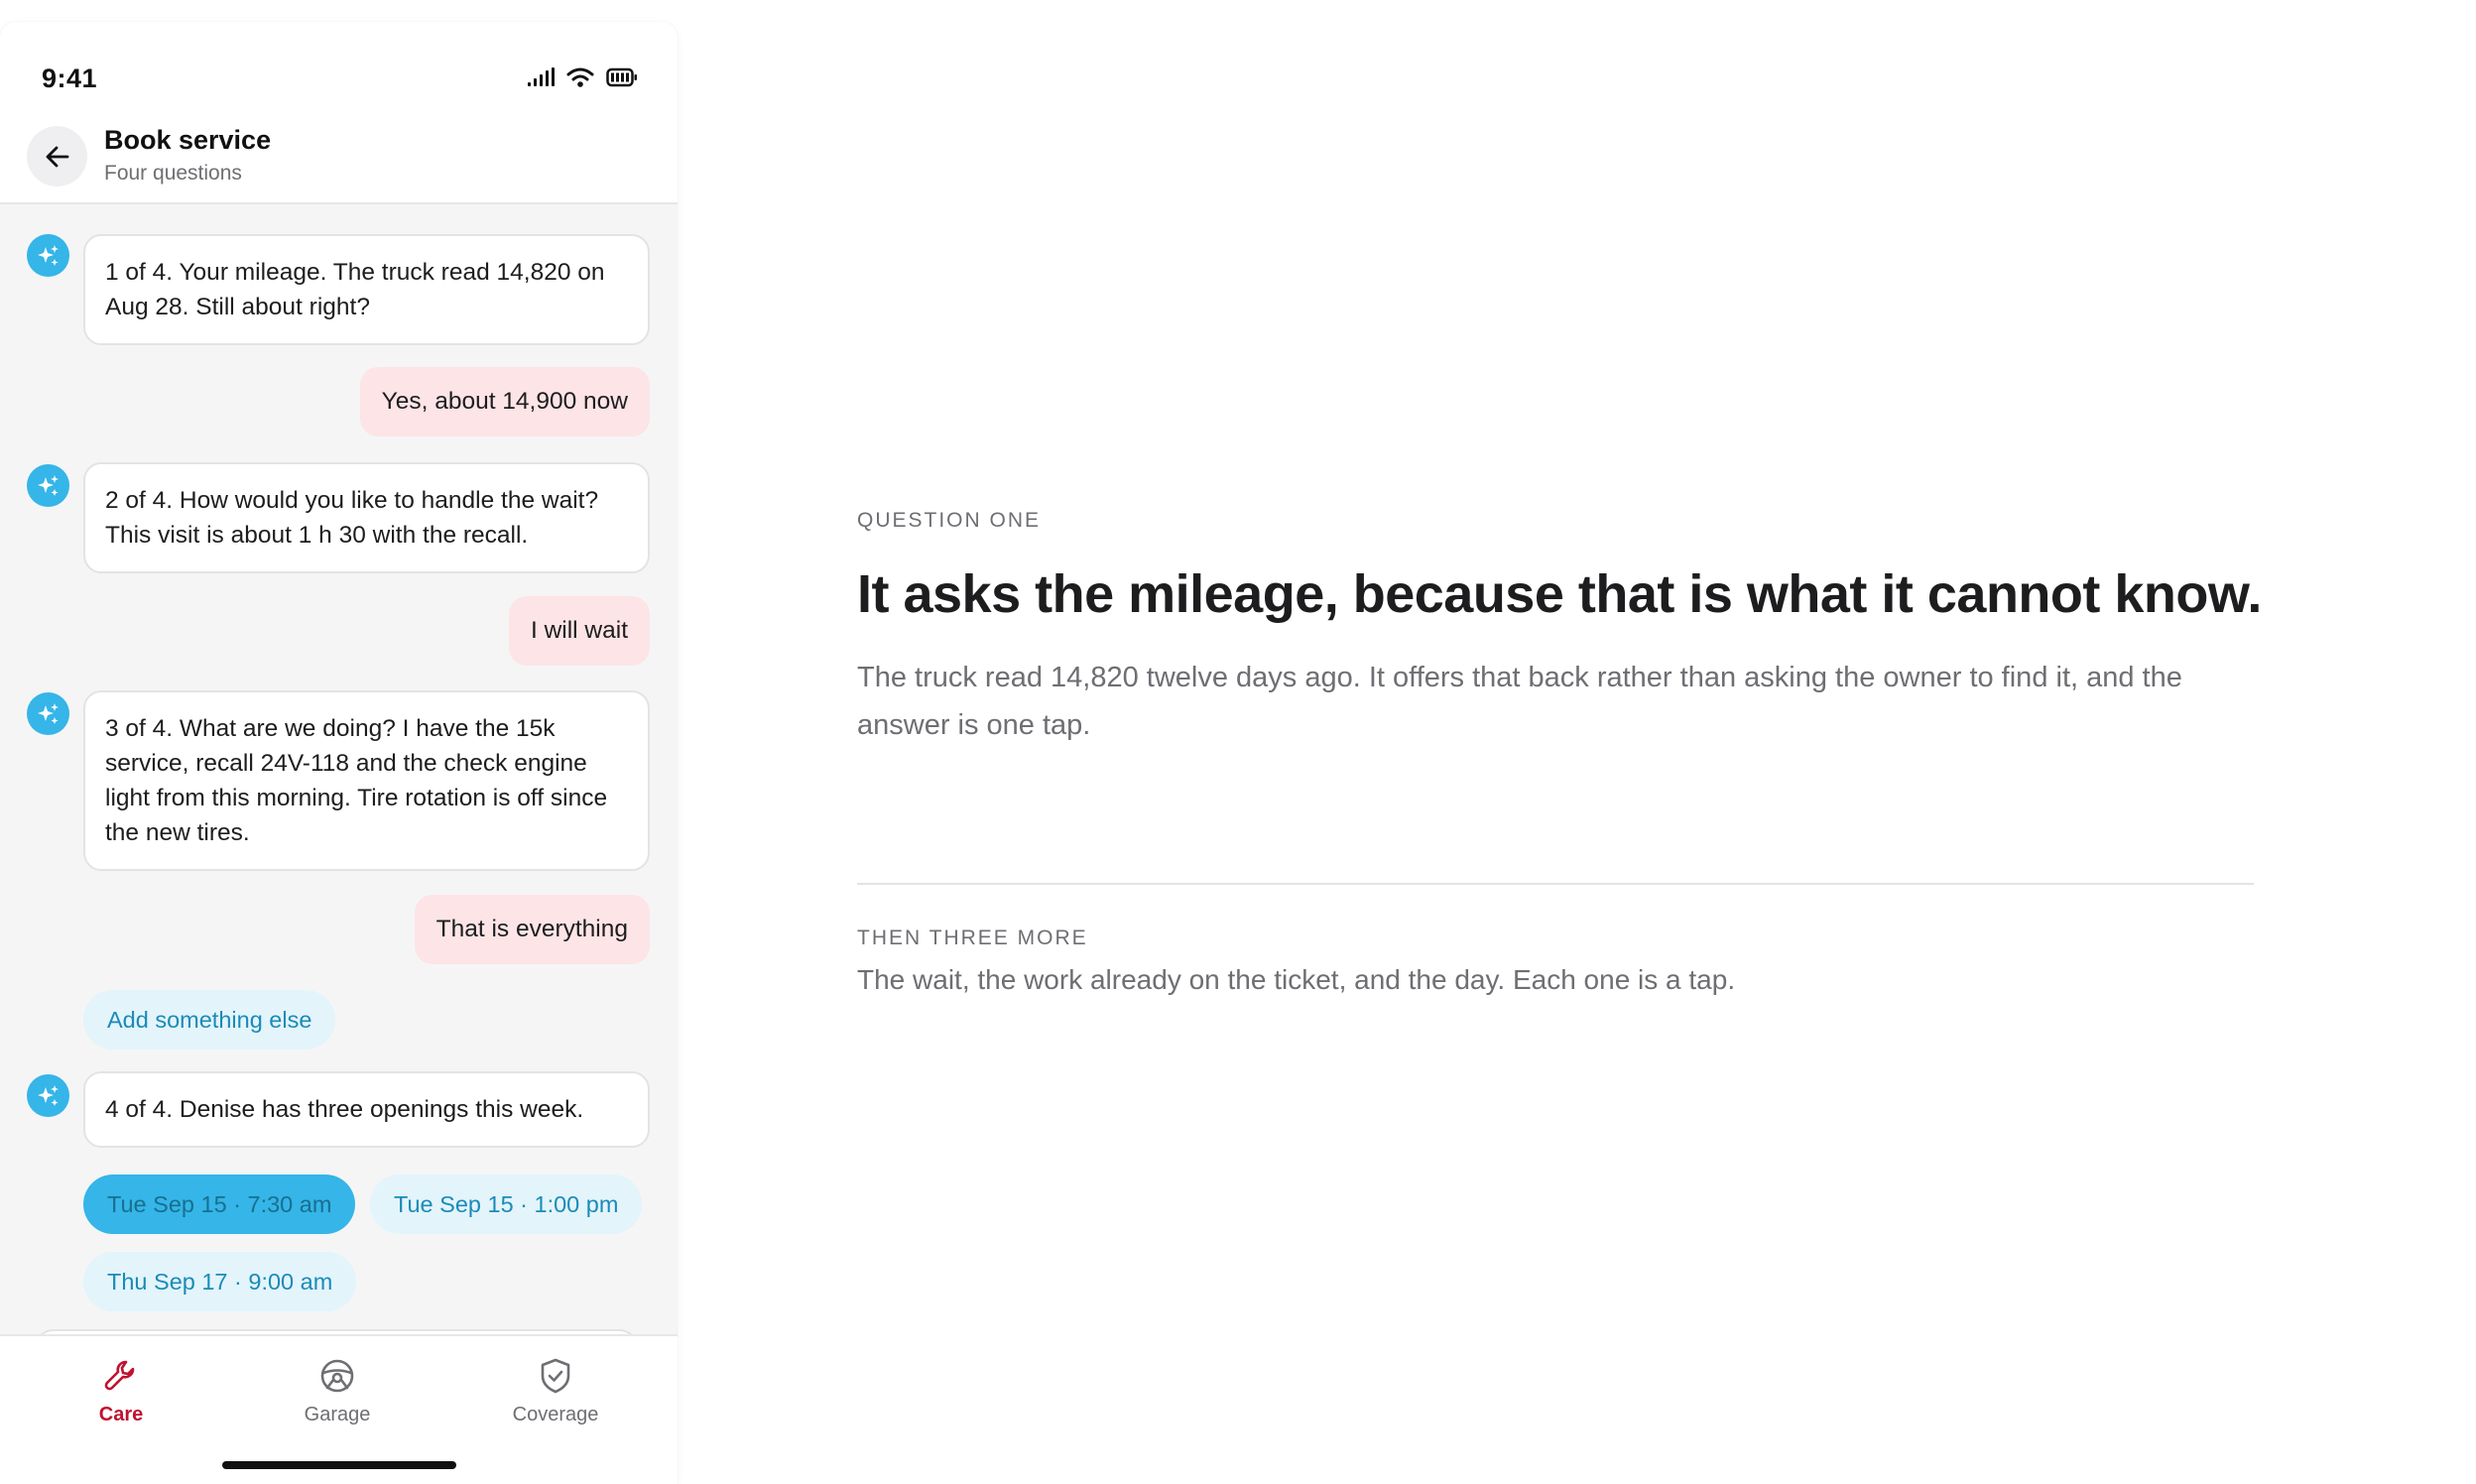 This screenshot has height=1484, width=2476. I want to click on user-message: I will wait, so click(579, 631).